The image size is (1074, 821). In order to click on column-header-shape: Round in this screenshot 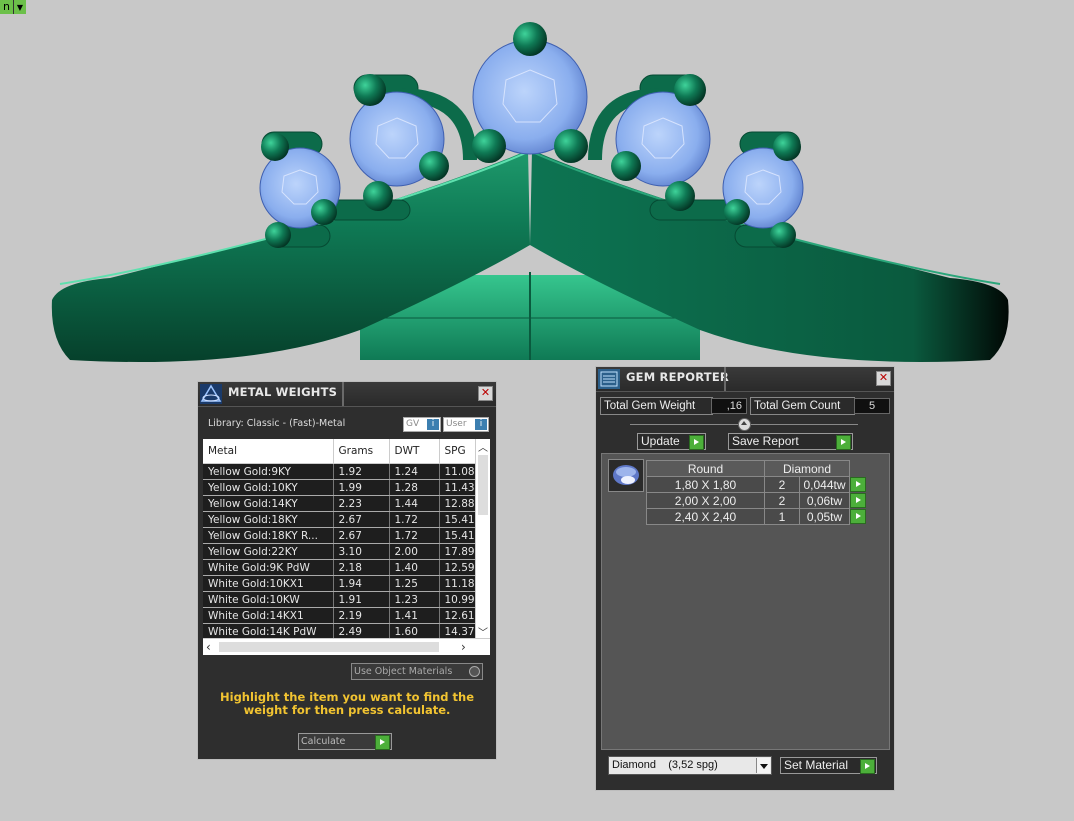, I will do `click(705, 468)`.